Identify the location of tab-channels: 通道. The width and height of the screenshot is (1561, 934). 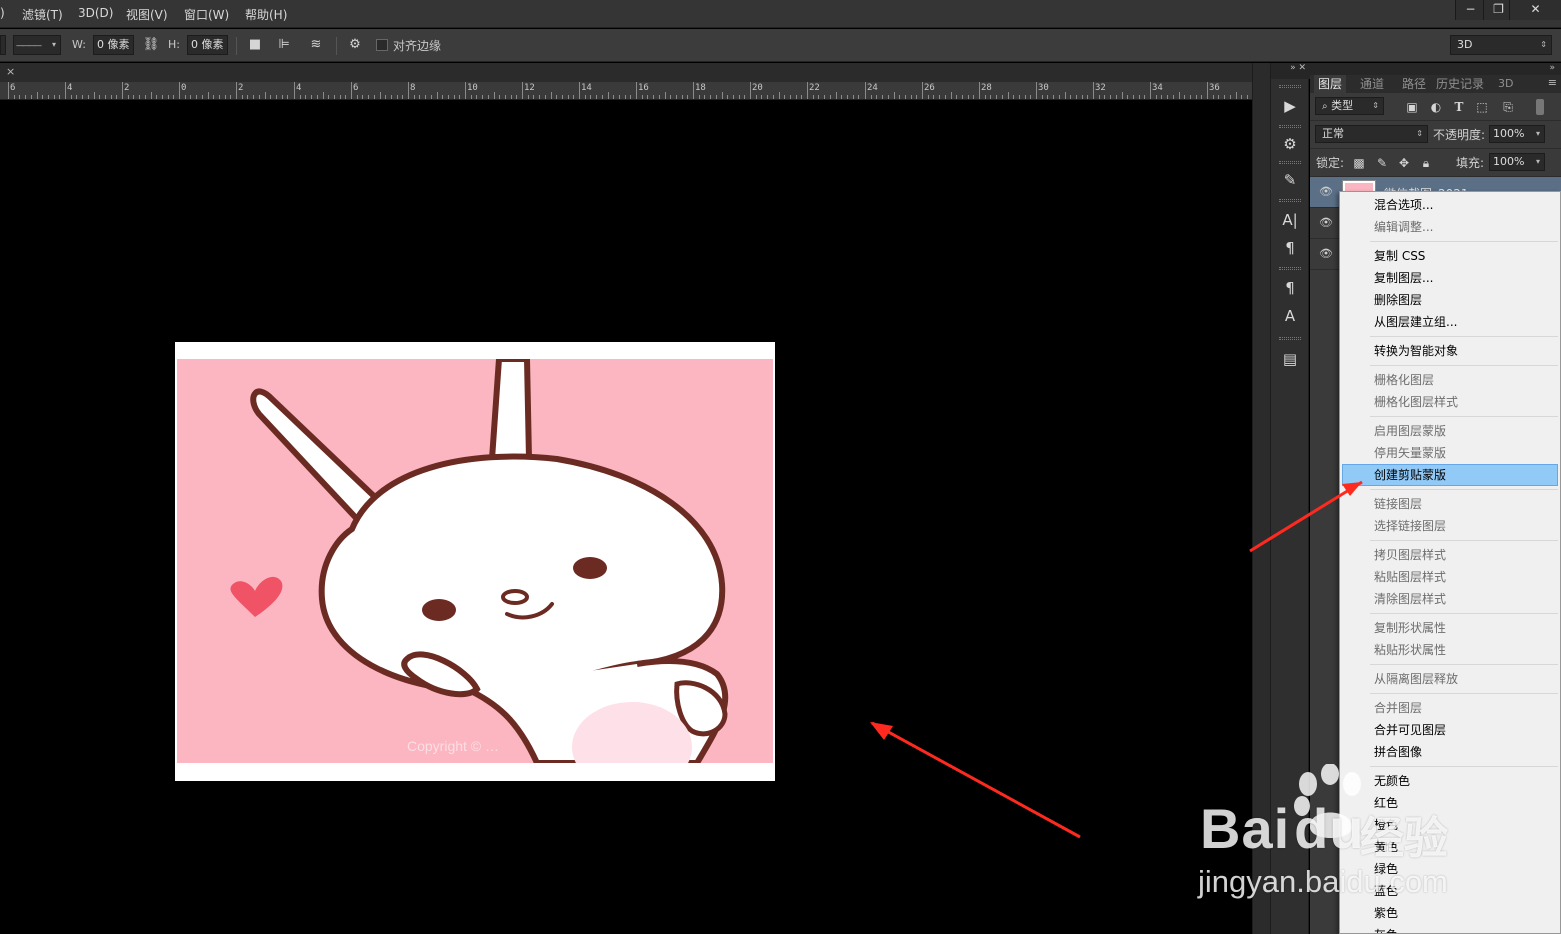
(1372, 84).